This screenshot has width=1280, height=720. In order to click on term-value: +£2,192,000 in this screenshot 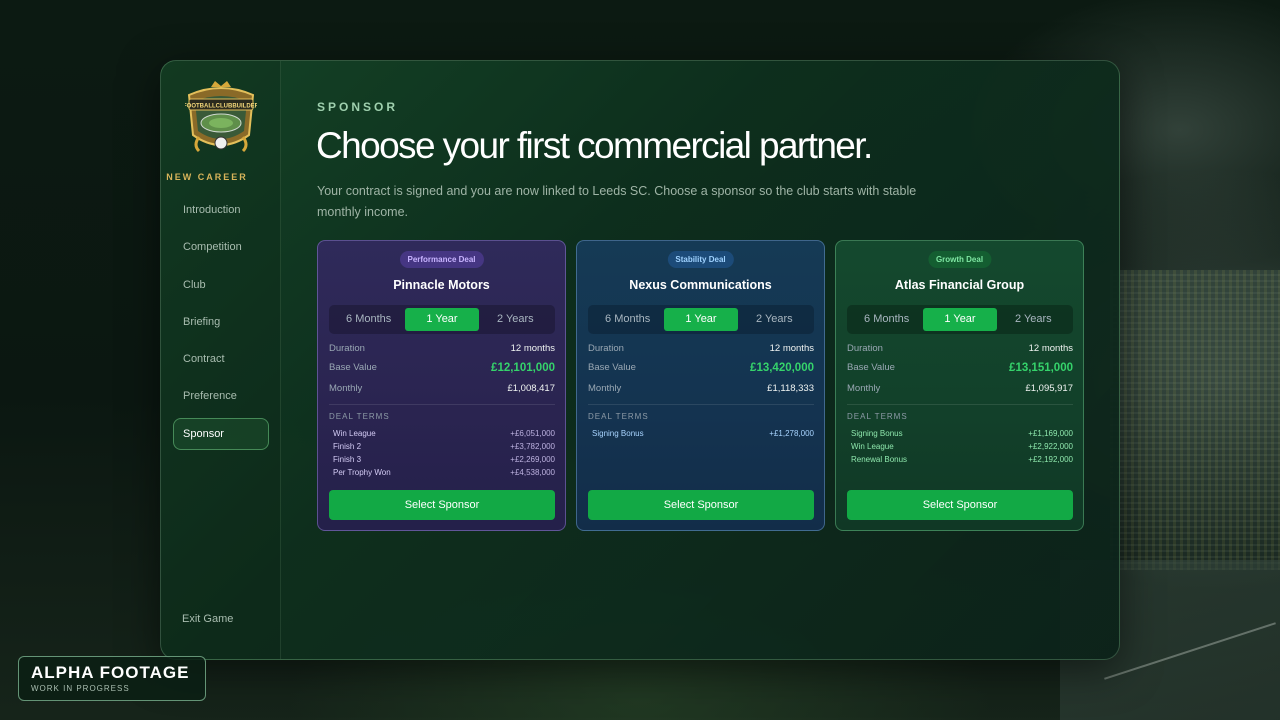, I will do `click(1050, 459)`.